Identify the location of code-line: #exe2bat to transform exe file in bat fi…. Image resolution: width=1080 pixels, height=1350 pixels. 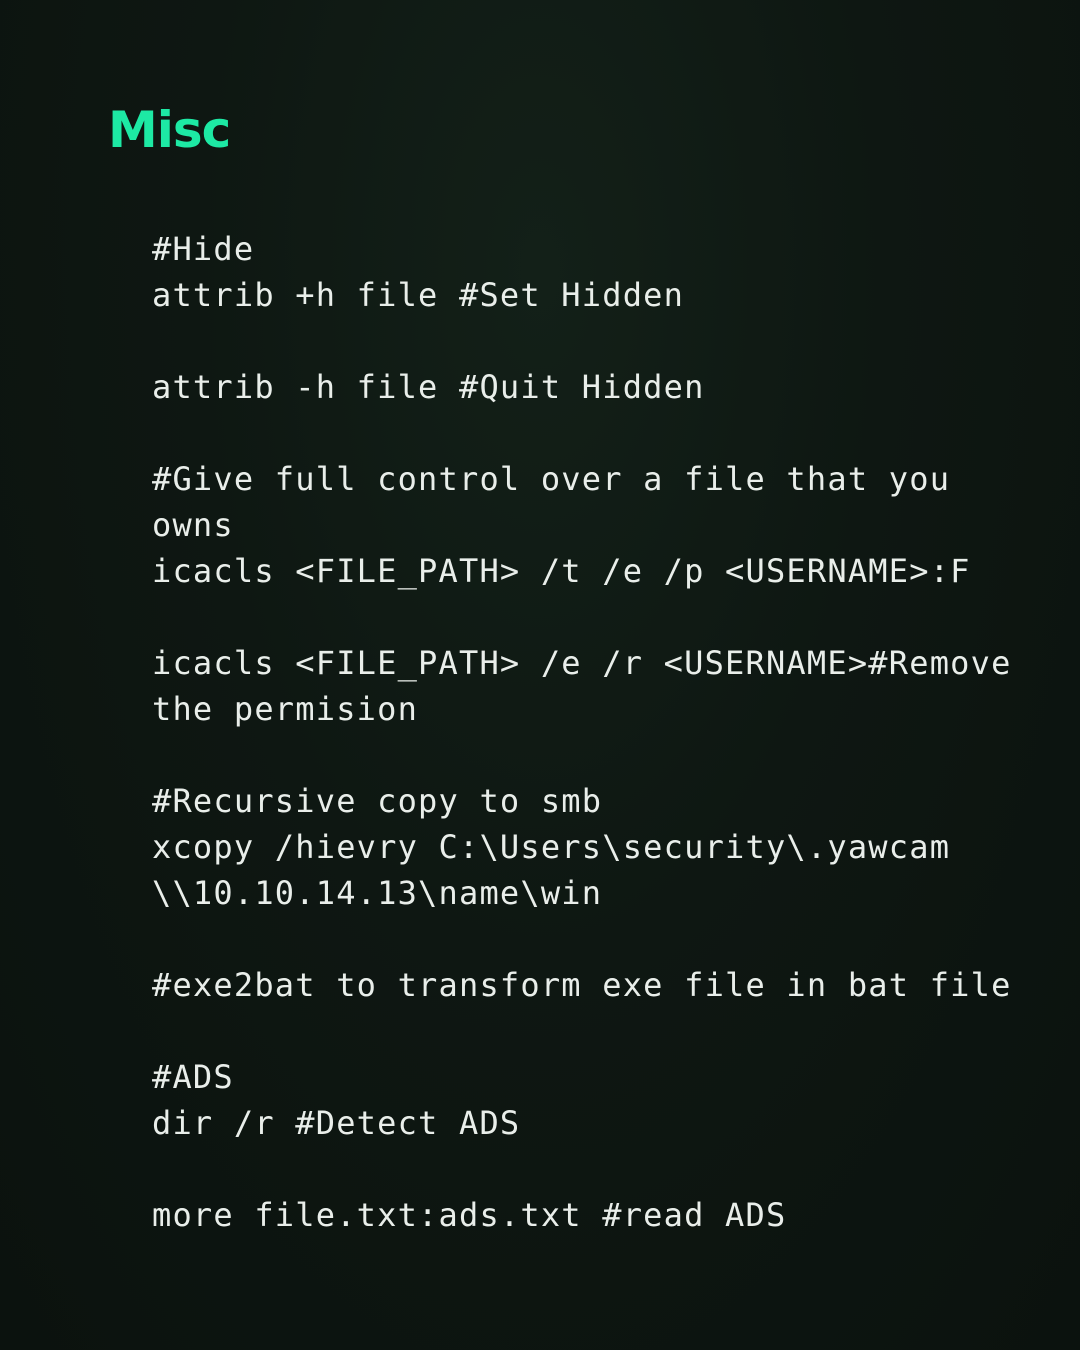
(582, 985).